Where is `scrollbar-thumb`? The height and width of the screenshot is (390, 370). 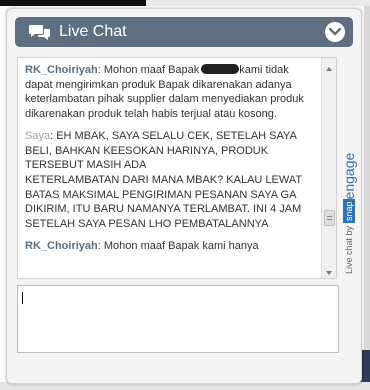 scrollbar-thumb is located at coordinates (329, 218).